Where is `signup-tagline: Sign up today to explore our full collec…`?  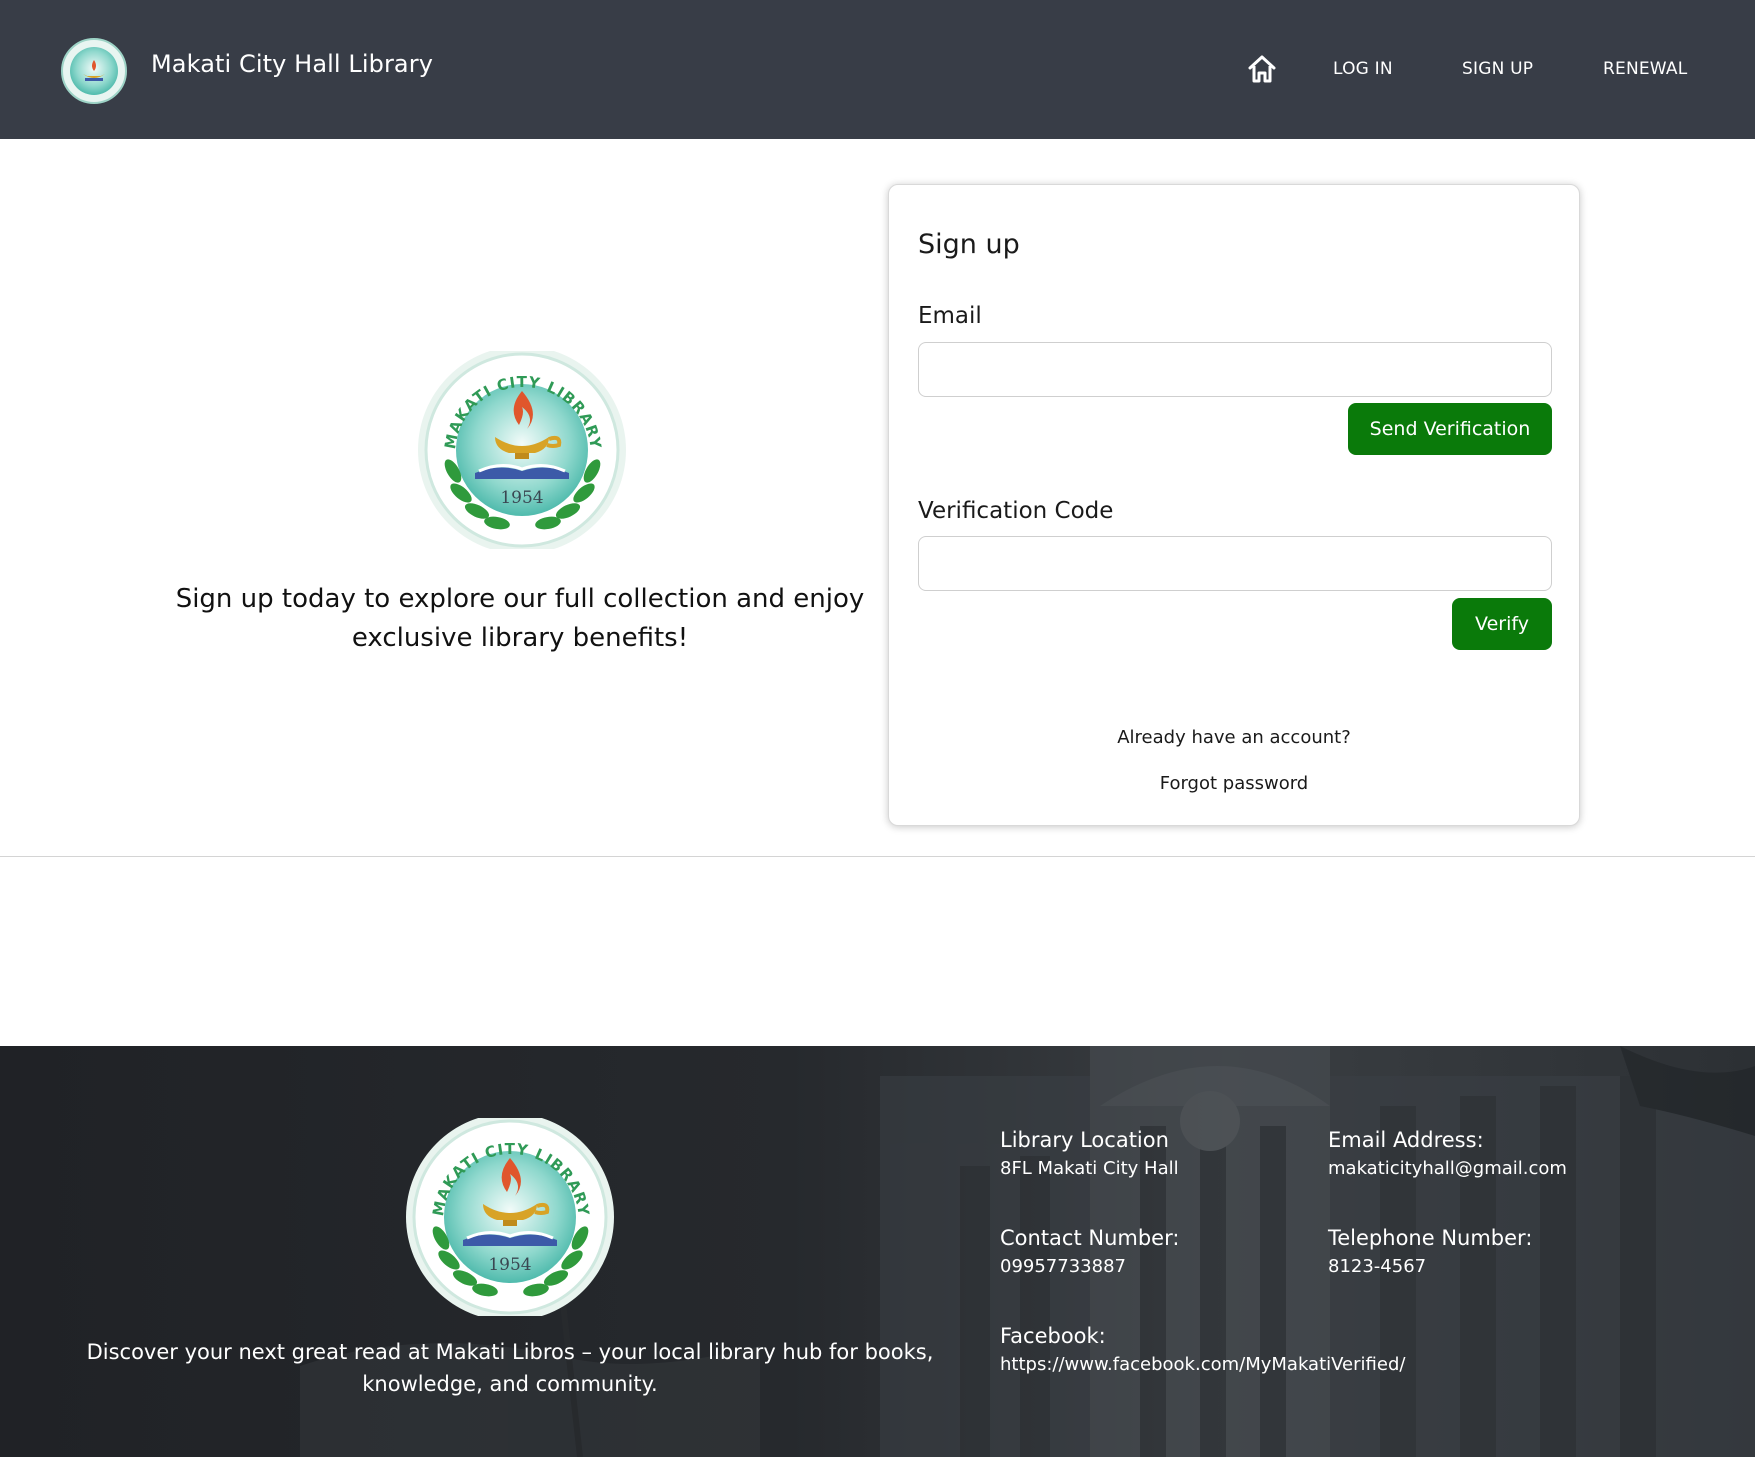
signup-tagline: Sign up today to explore our full collec… is located at coordinates (520, 618).